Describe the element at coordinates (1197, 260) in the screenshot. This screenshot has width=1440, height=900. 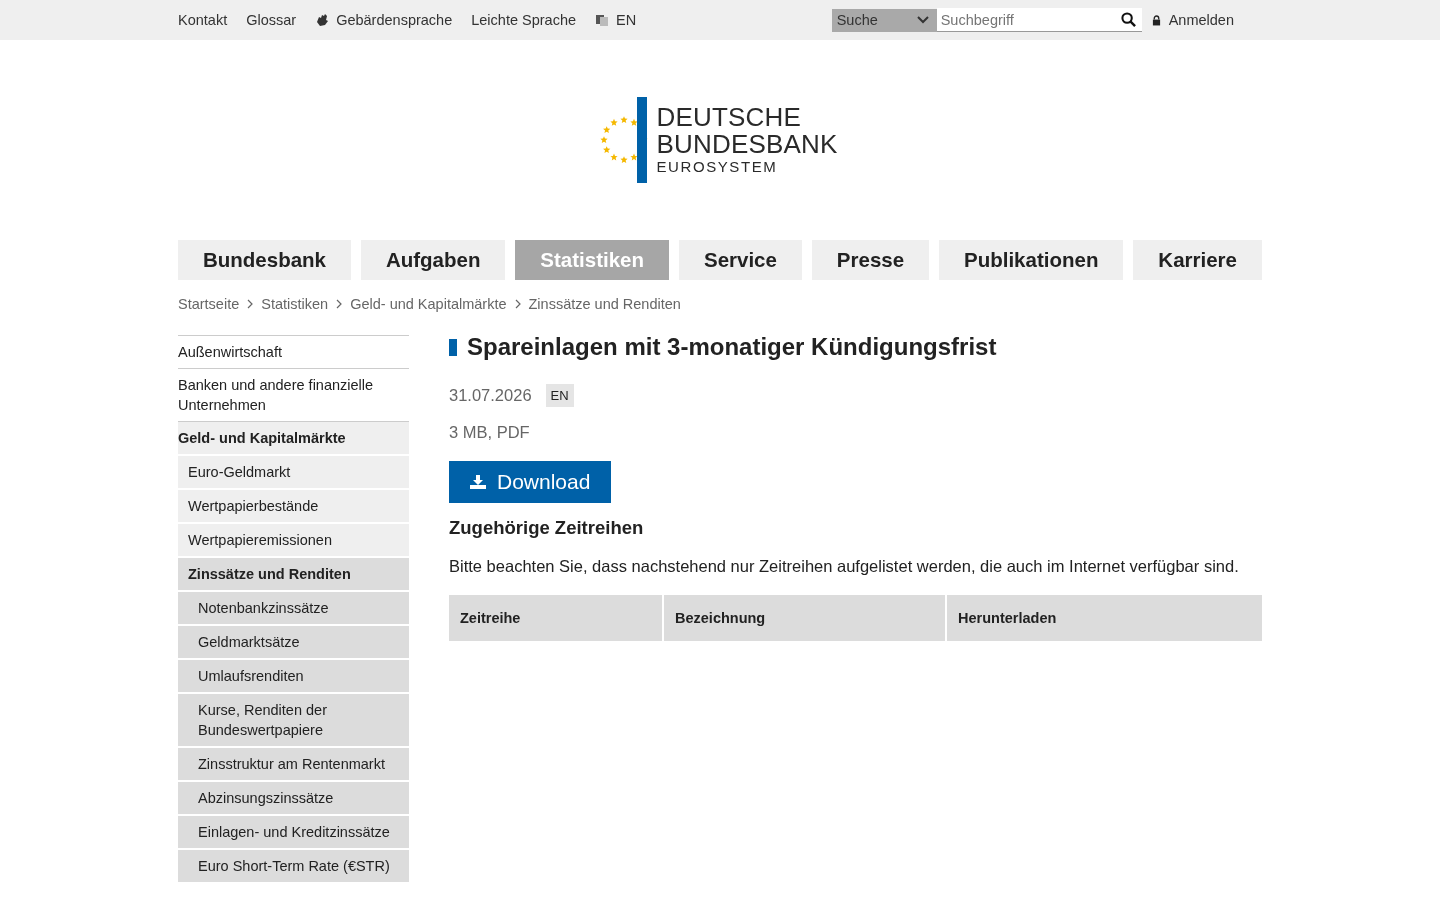
I see `nav-tab: Karriere` at that location.